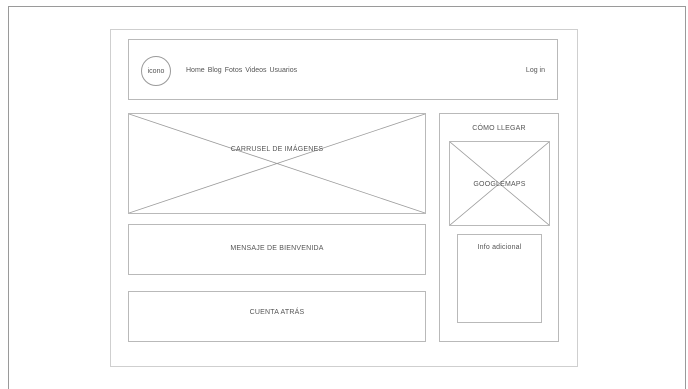 The width and height of the screenshot is (688, 389). I want to click on info-label: Info adicional, so click(499, 247).